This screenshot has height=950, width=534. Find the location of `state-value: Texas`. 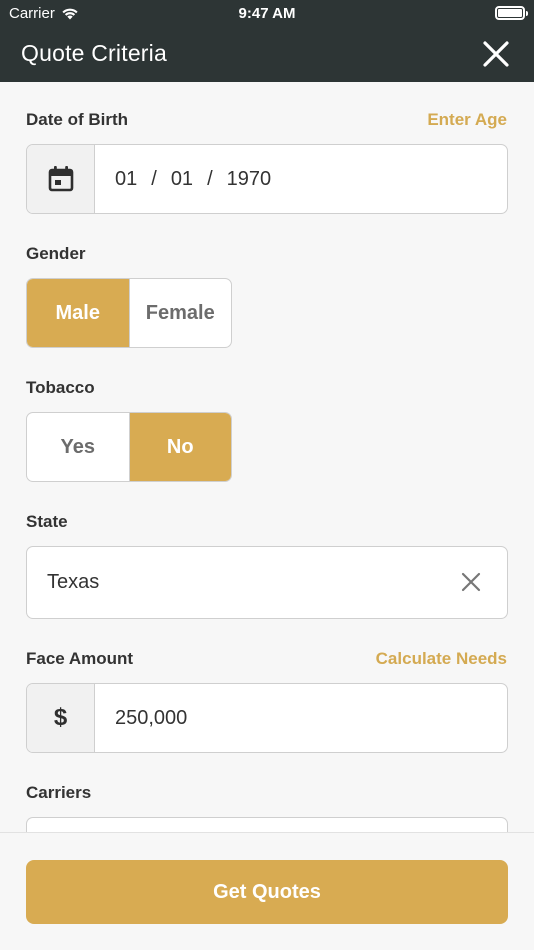

state-value: Texas is located at coordinates (267, 582).